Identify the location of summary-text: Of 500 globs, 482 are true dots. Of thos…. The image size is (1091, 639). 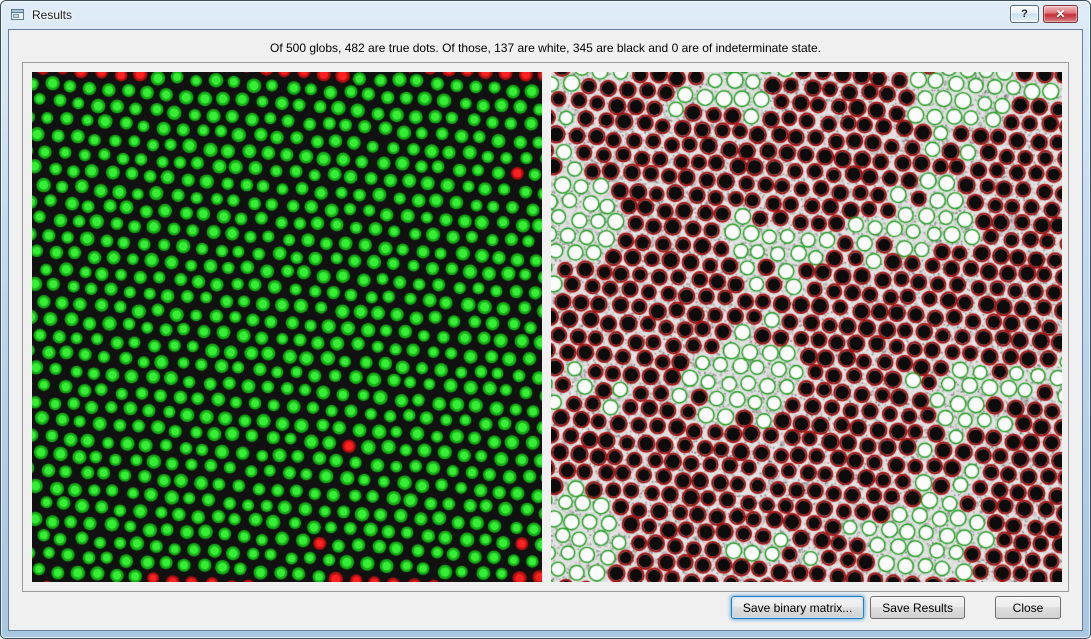
(545, 48).